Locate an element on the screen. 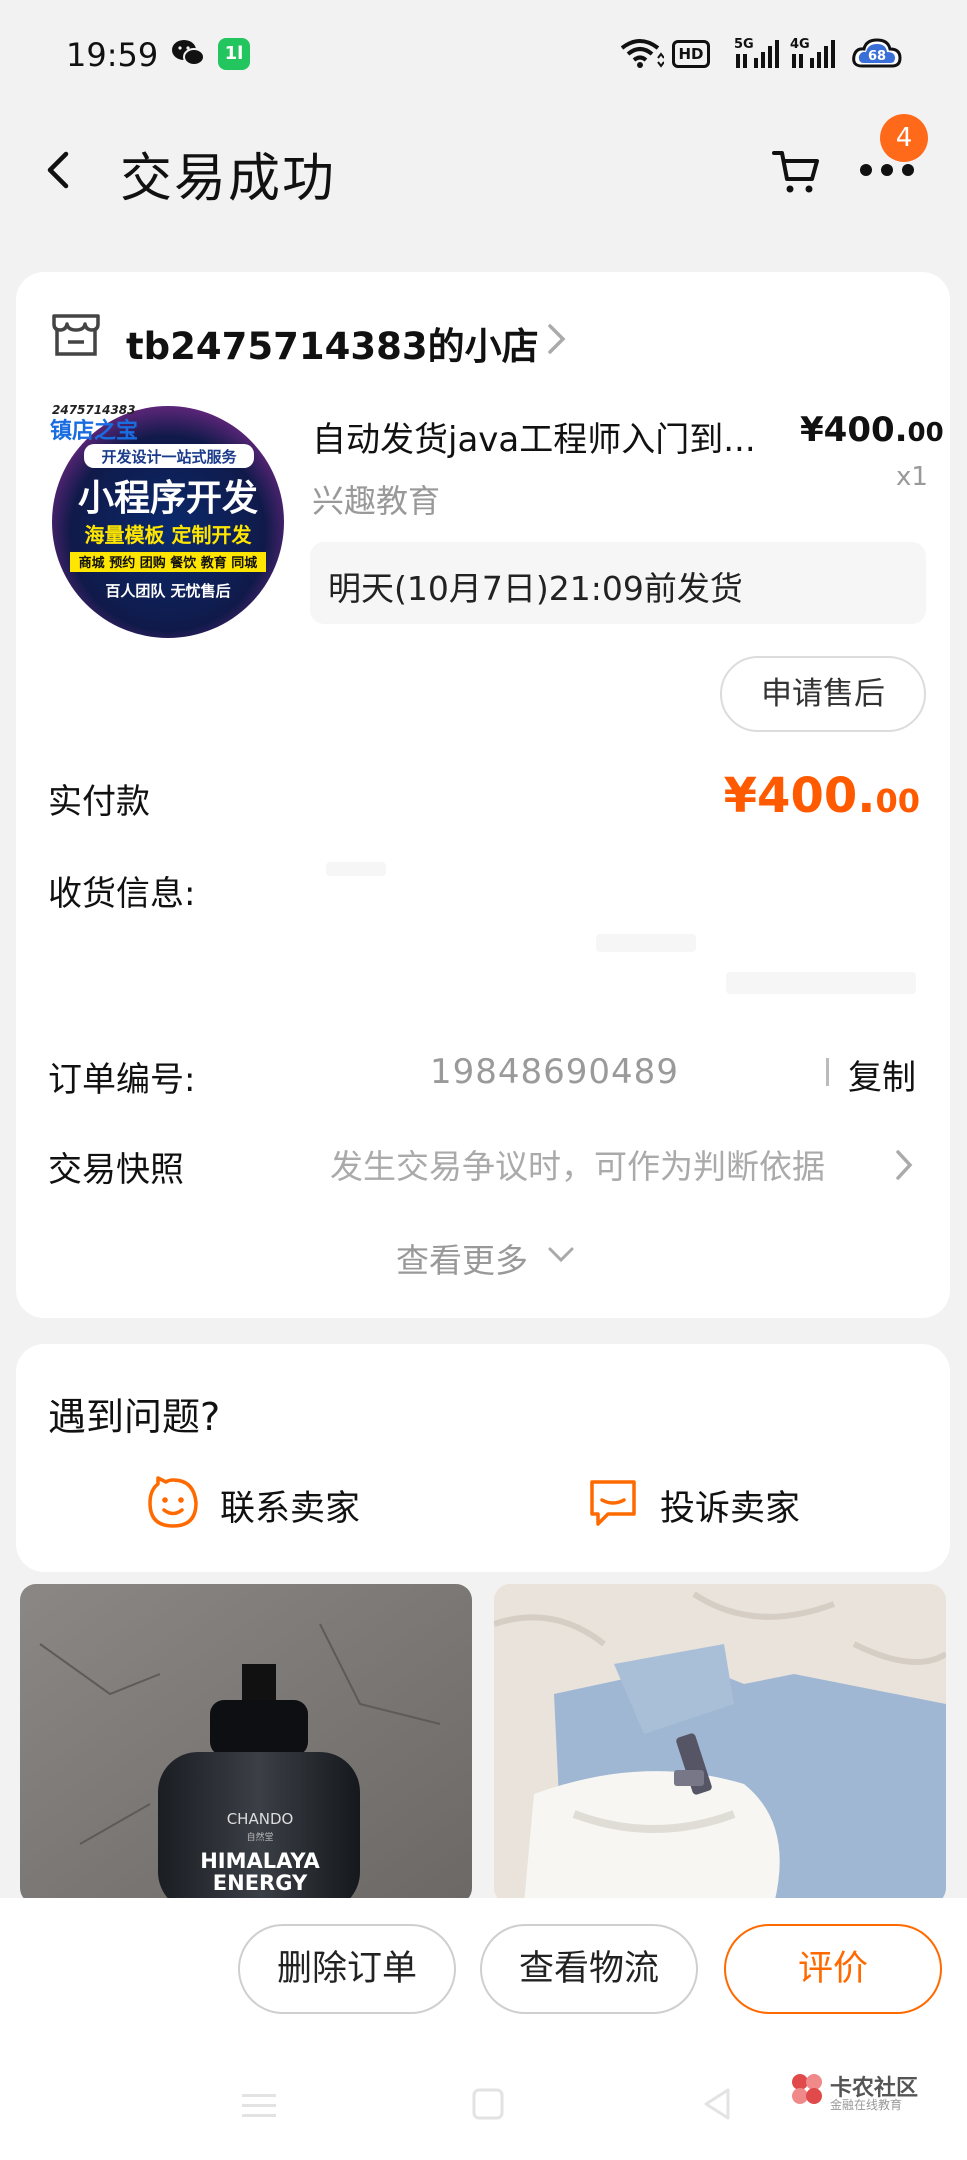 This screenshot has width=967, height=2160. rec-brand: CHANDO is located at coordinates (260, 1819).